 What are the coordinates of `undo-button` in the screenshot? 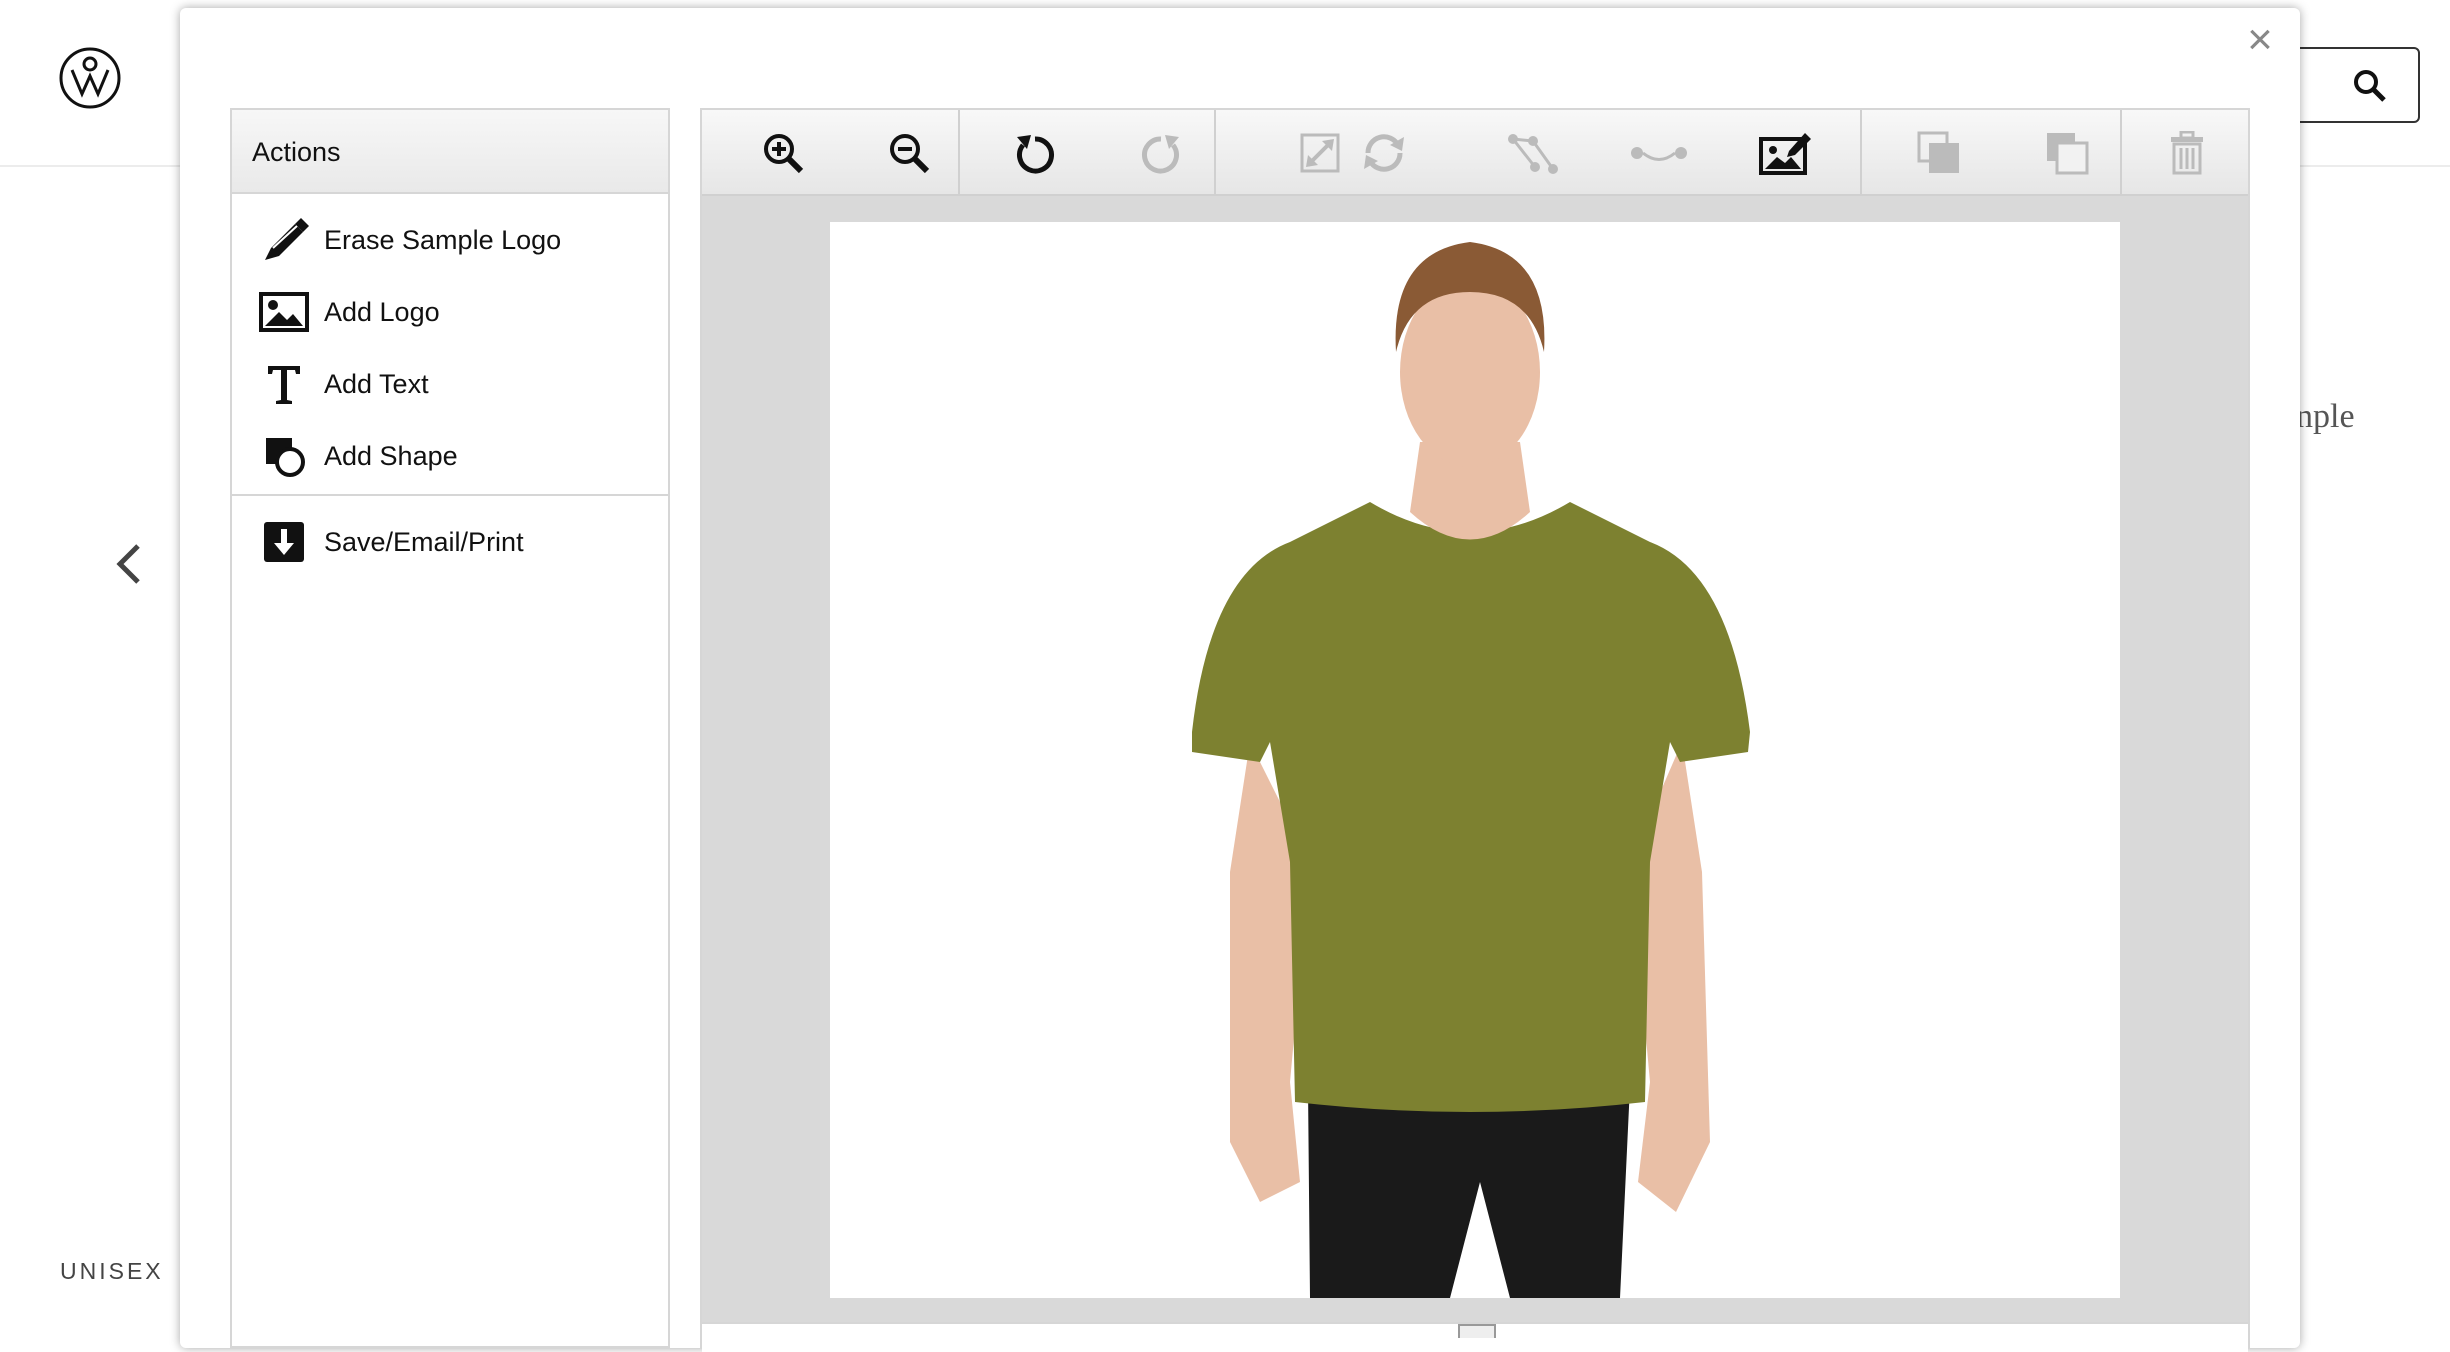 It's located at (1035, 153).